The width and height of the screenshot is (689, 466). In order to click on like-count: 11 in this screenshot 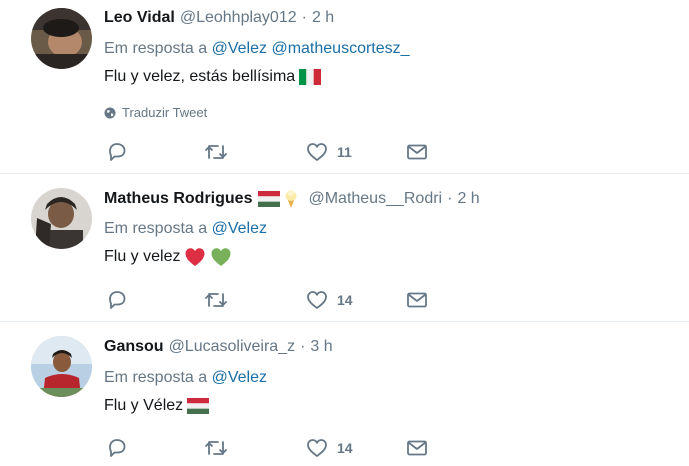, I will do `click(344, 152)`.